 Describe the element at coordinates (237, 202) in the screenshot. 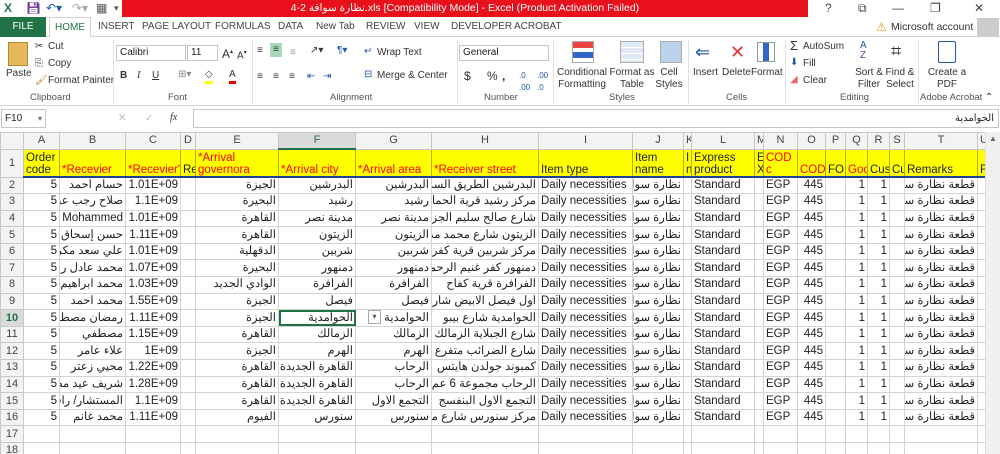

I see `cell-governorate: البحيرة` at that location.